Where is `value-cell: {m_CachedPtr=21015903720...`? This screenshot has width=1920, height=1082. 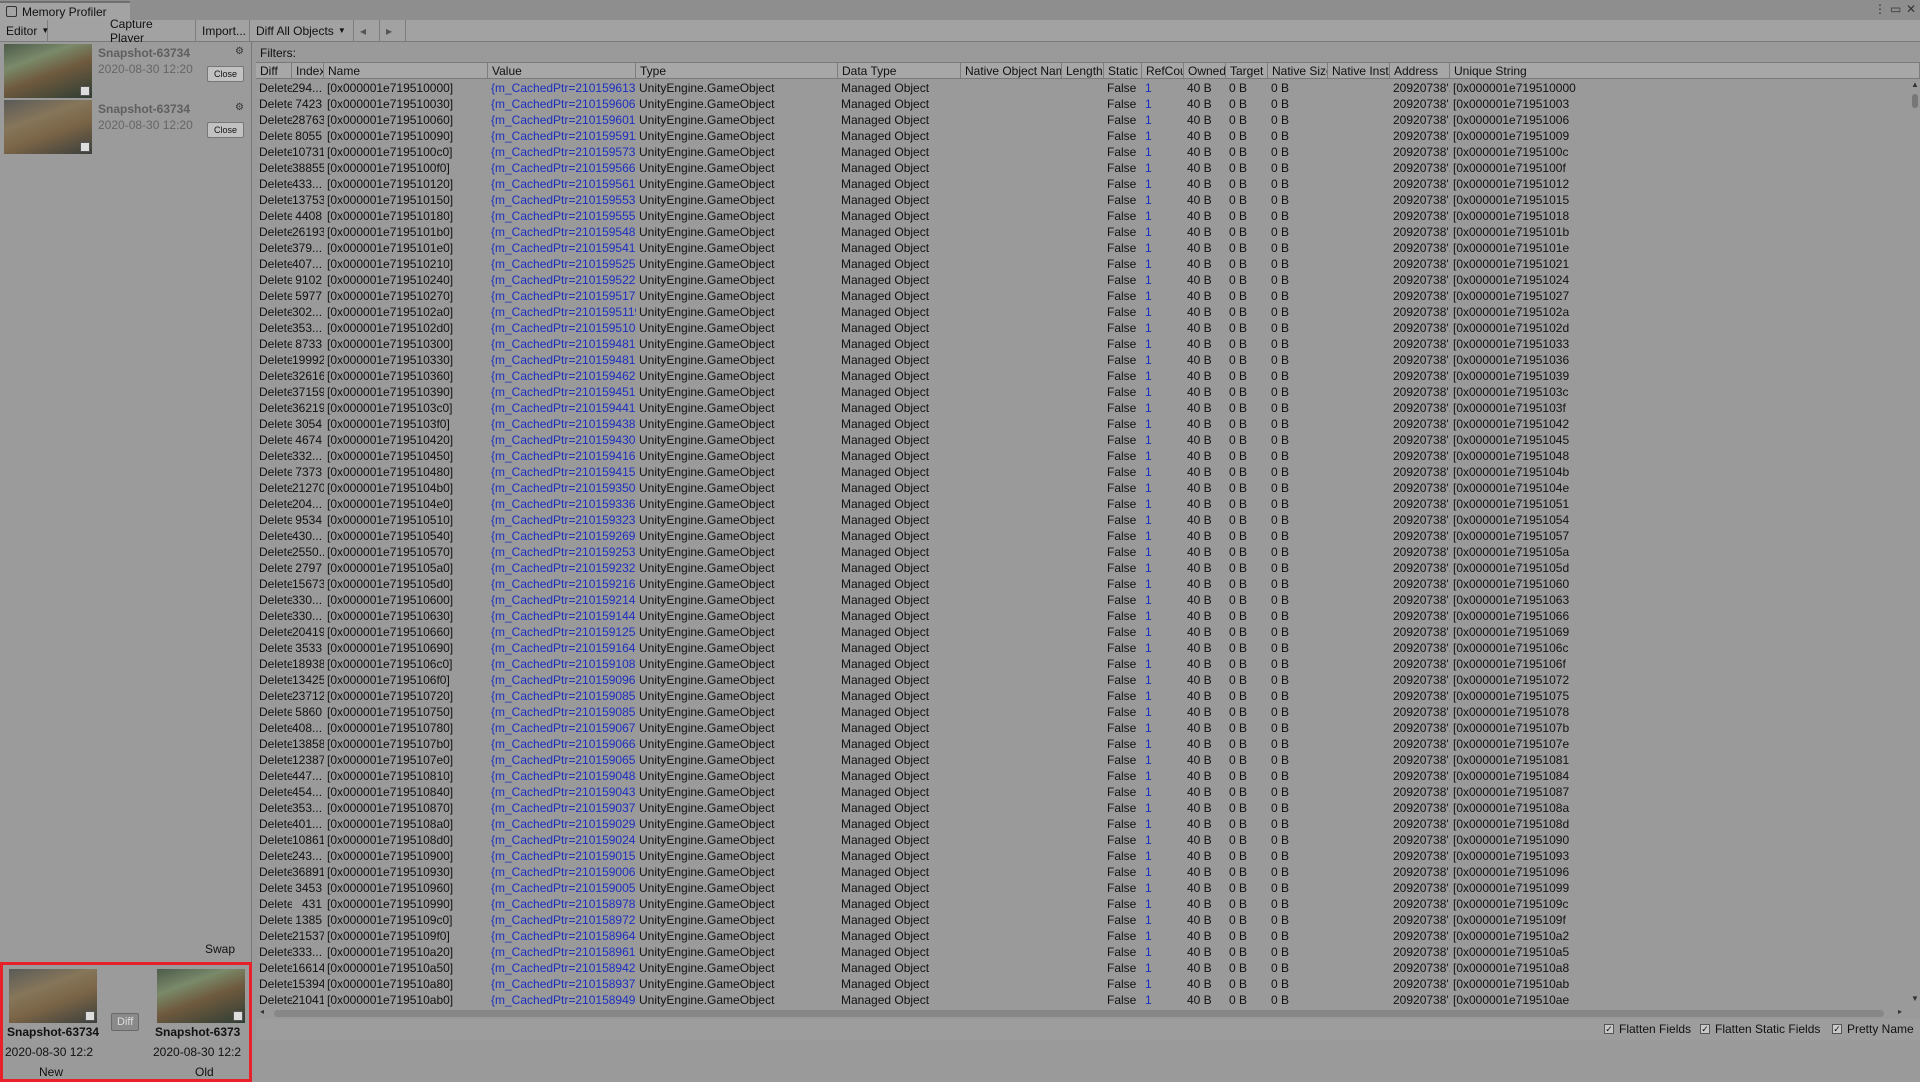
value-cell: {m_CachedPtr=21015903720... is located at coordinates (562, 808).